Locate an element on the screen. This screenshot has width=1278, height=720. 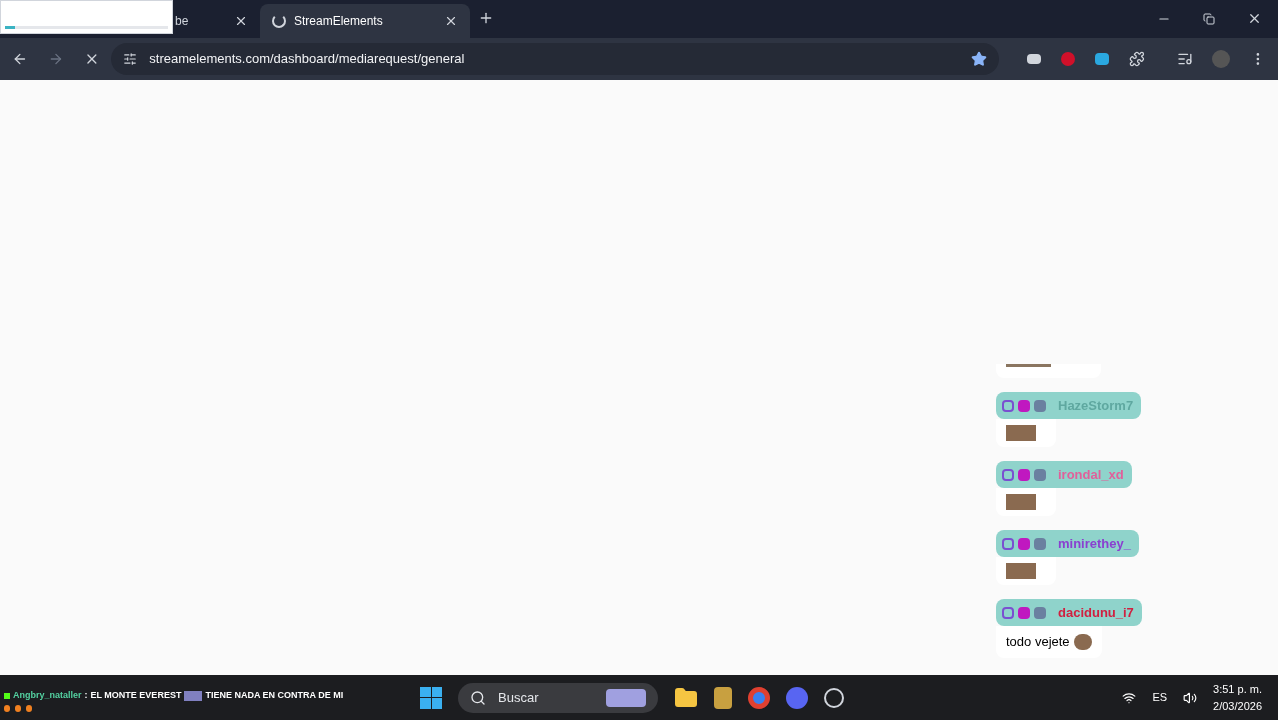
volume-icon is located at coordinates (1190, 697).